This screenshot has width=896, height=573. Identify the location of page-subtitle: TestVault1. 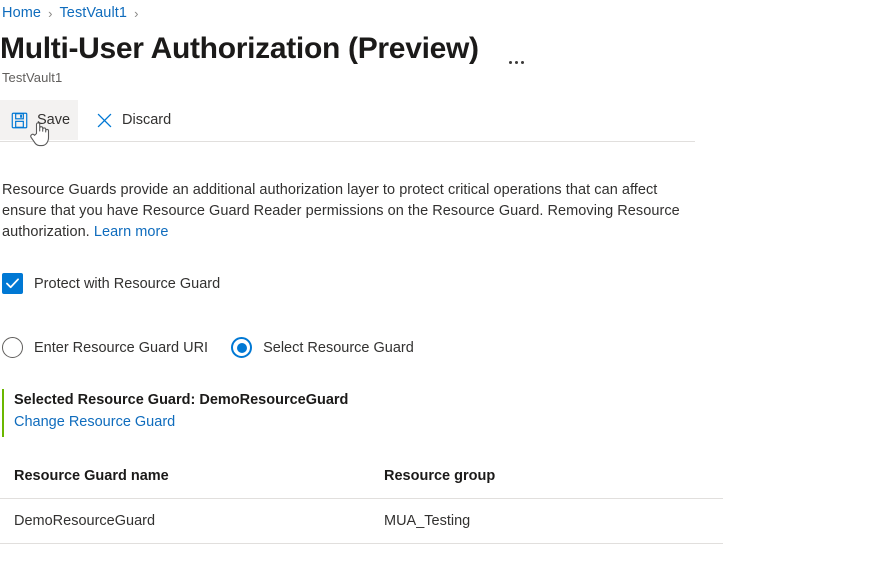
(32, 77).